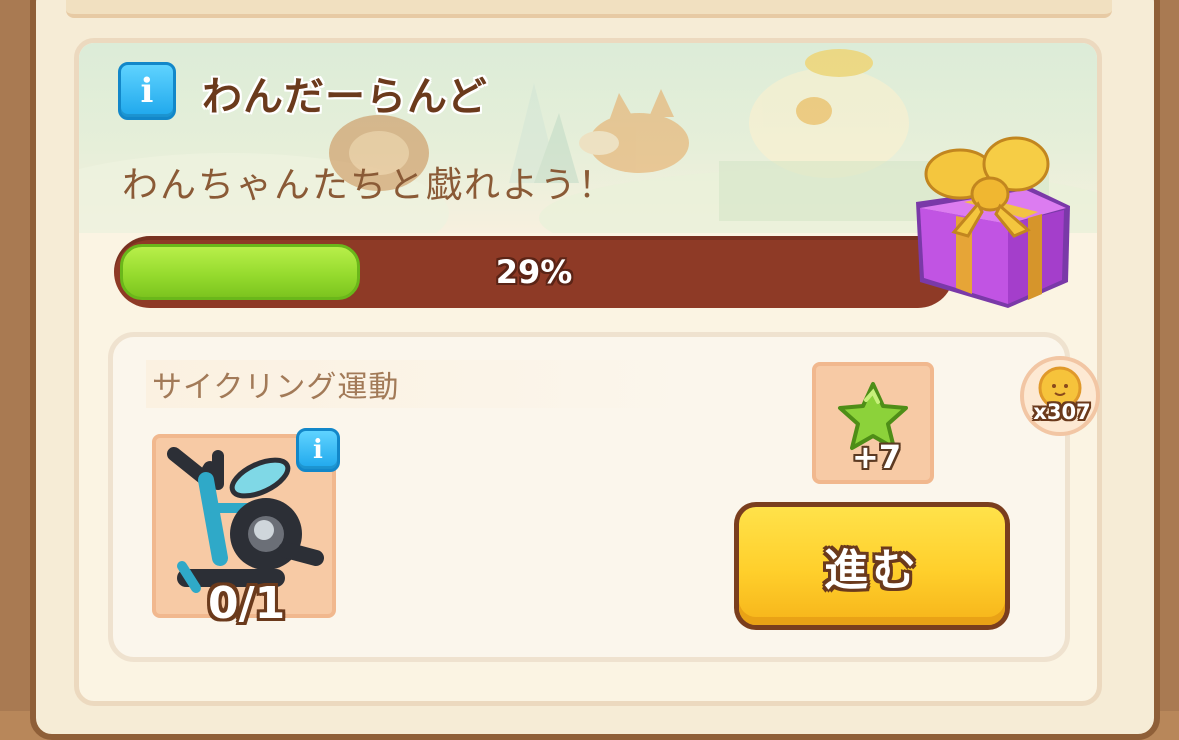 Image resolution: width=1179 pixels, height=740 pixels. I want to click on go-button: 進む, so click(872, 566).